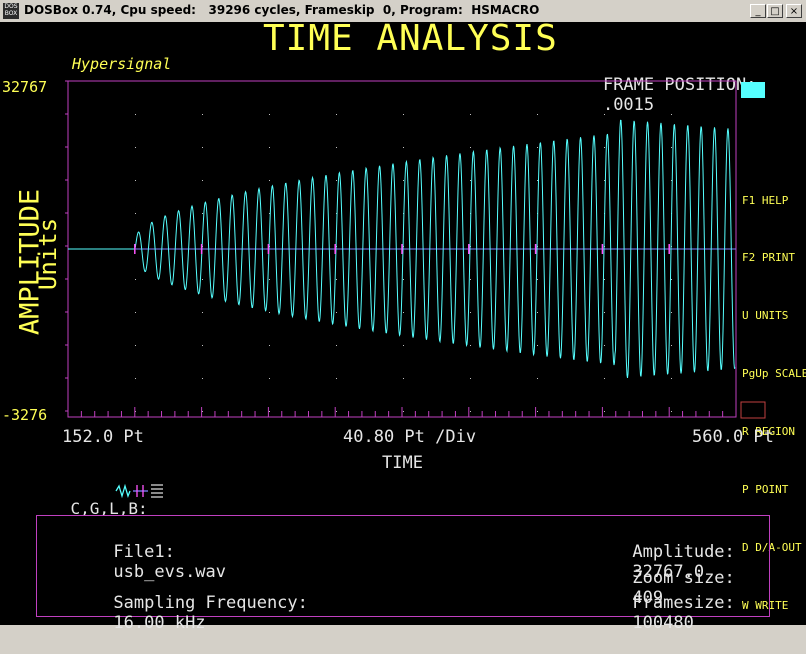  I want to click on menu-f2-print: F2 PRINT, so click(774, 257).